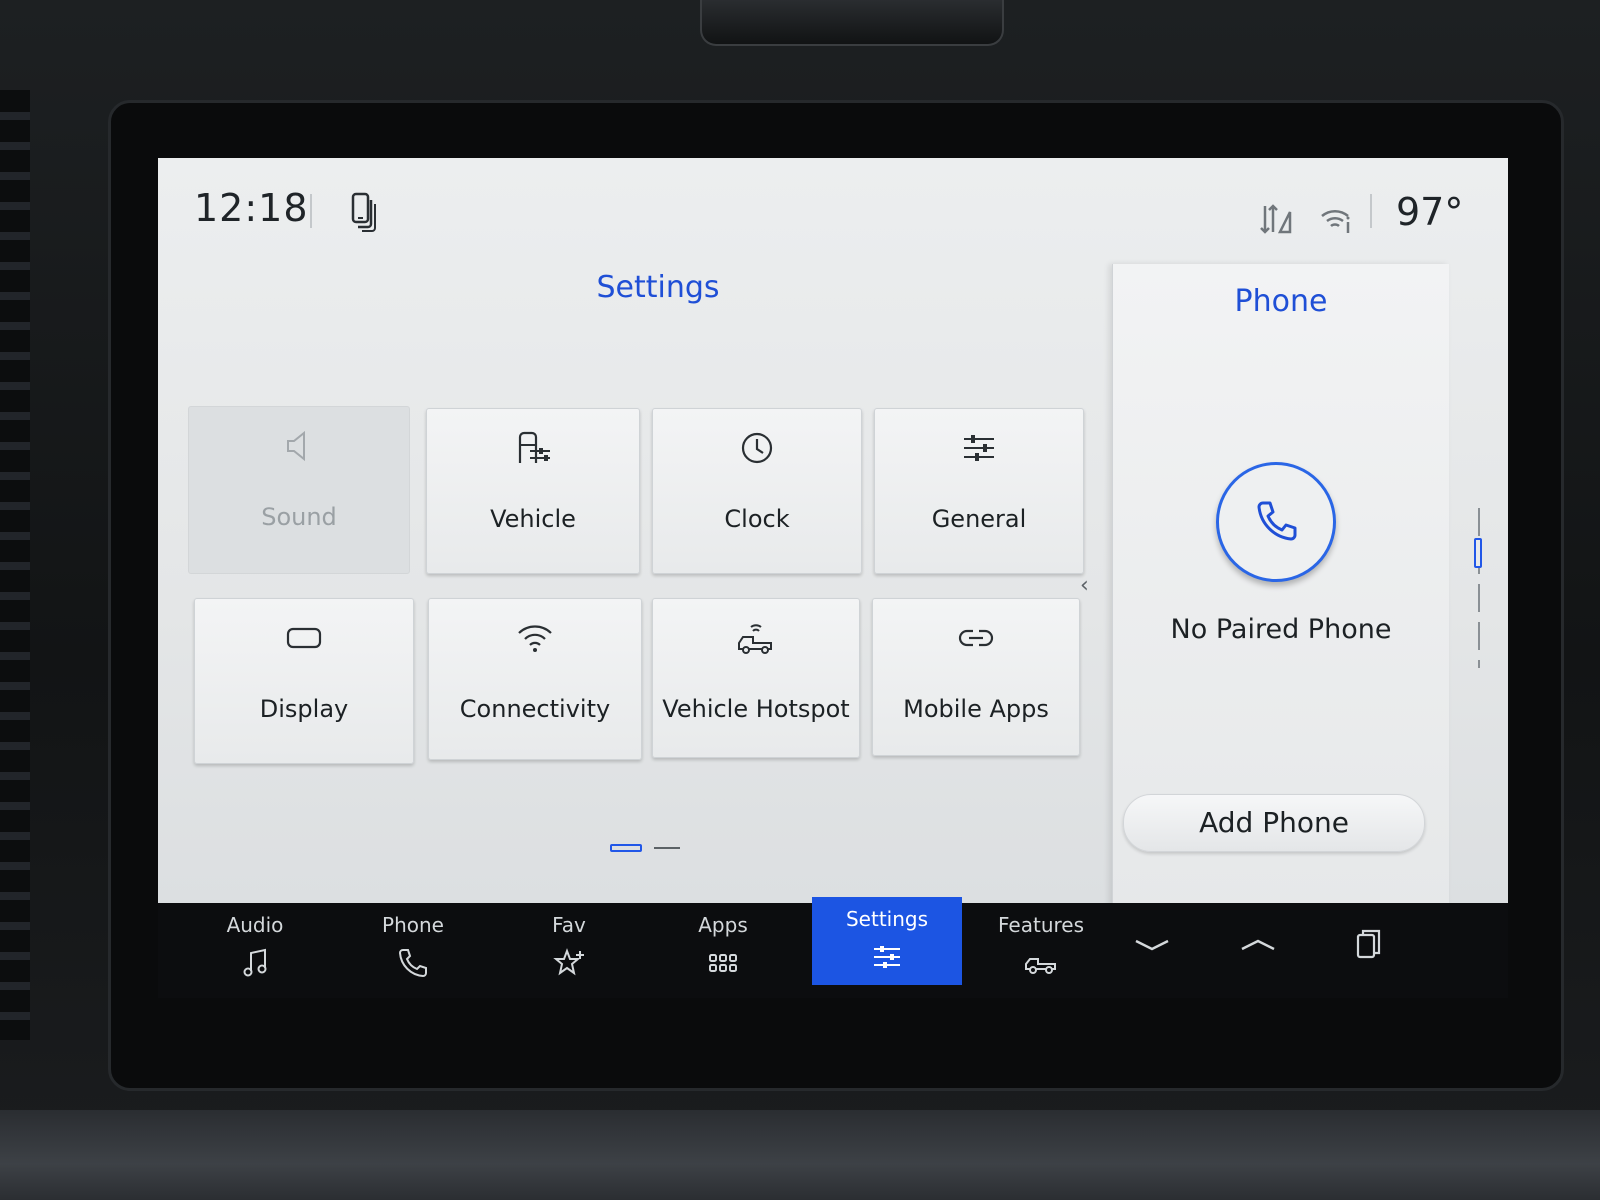 This screenshot has height=1200, width=1600. Describe the element at coordinates (1258, 945) in the screenshot. I see `chevron-up-icon` at that location.